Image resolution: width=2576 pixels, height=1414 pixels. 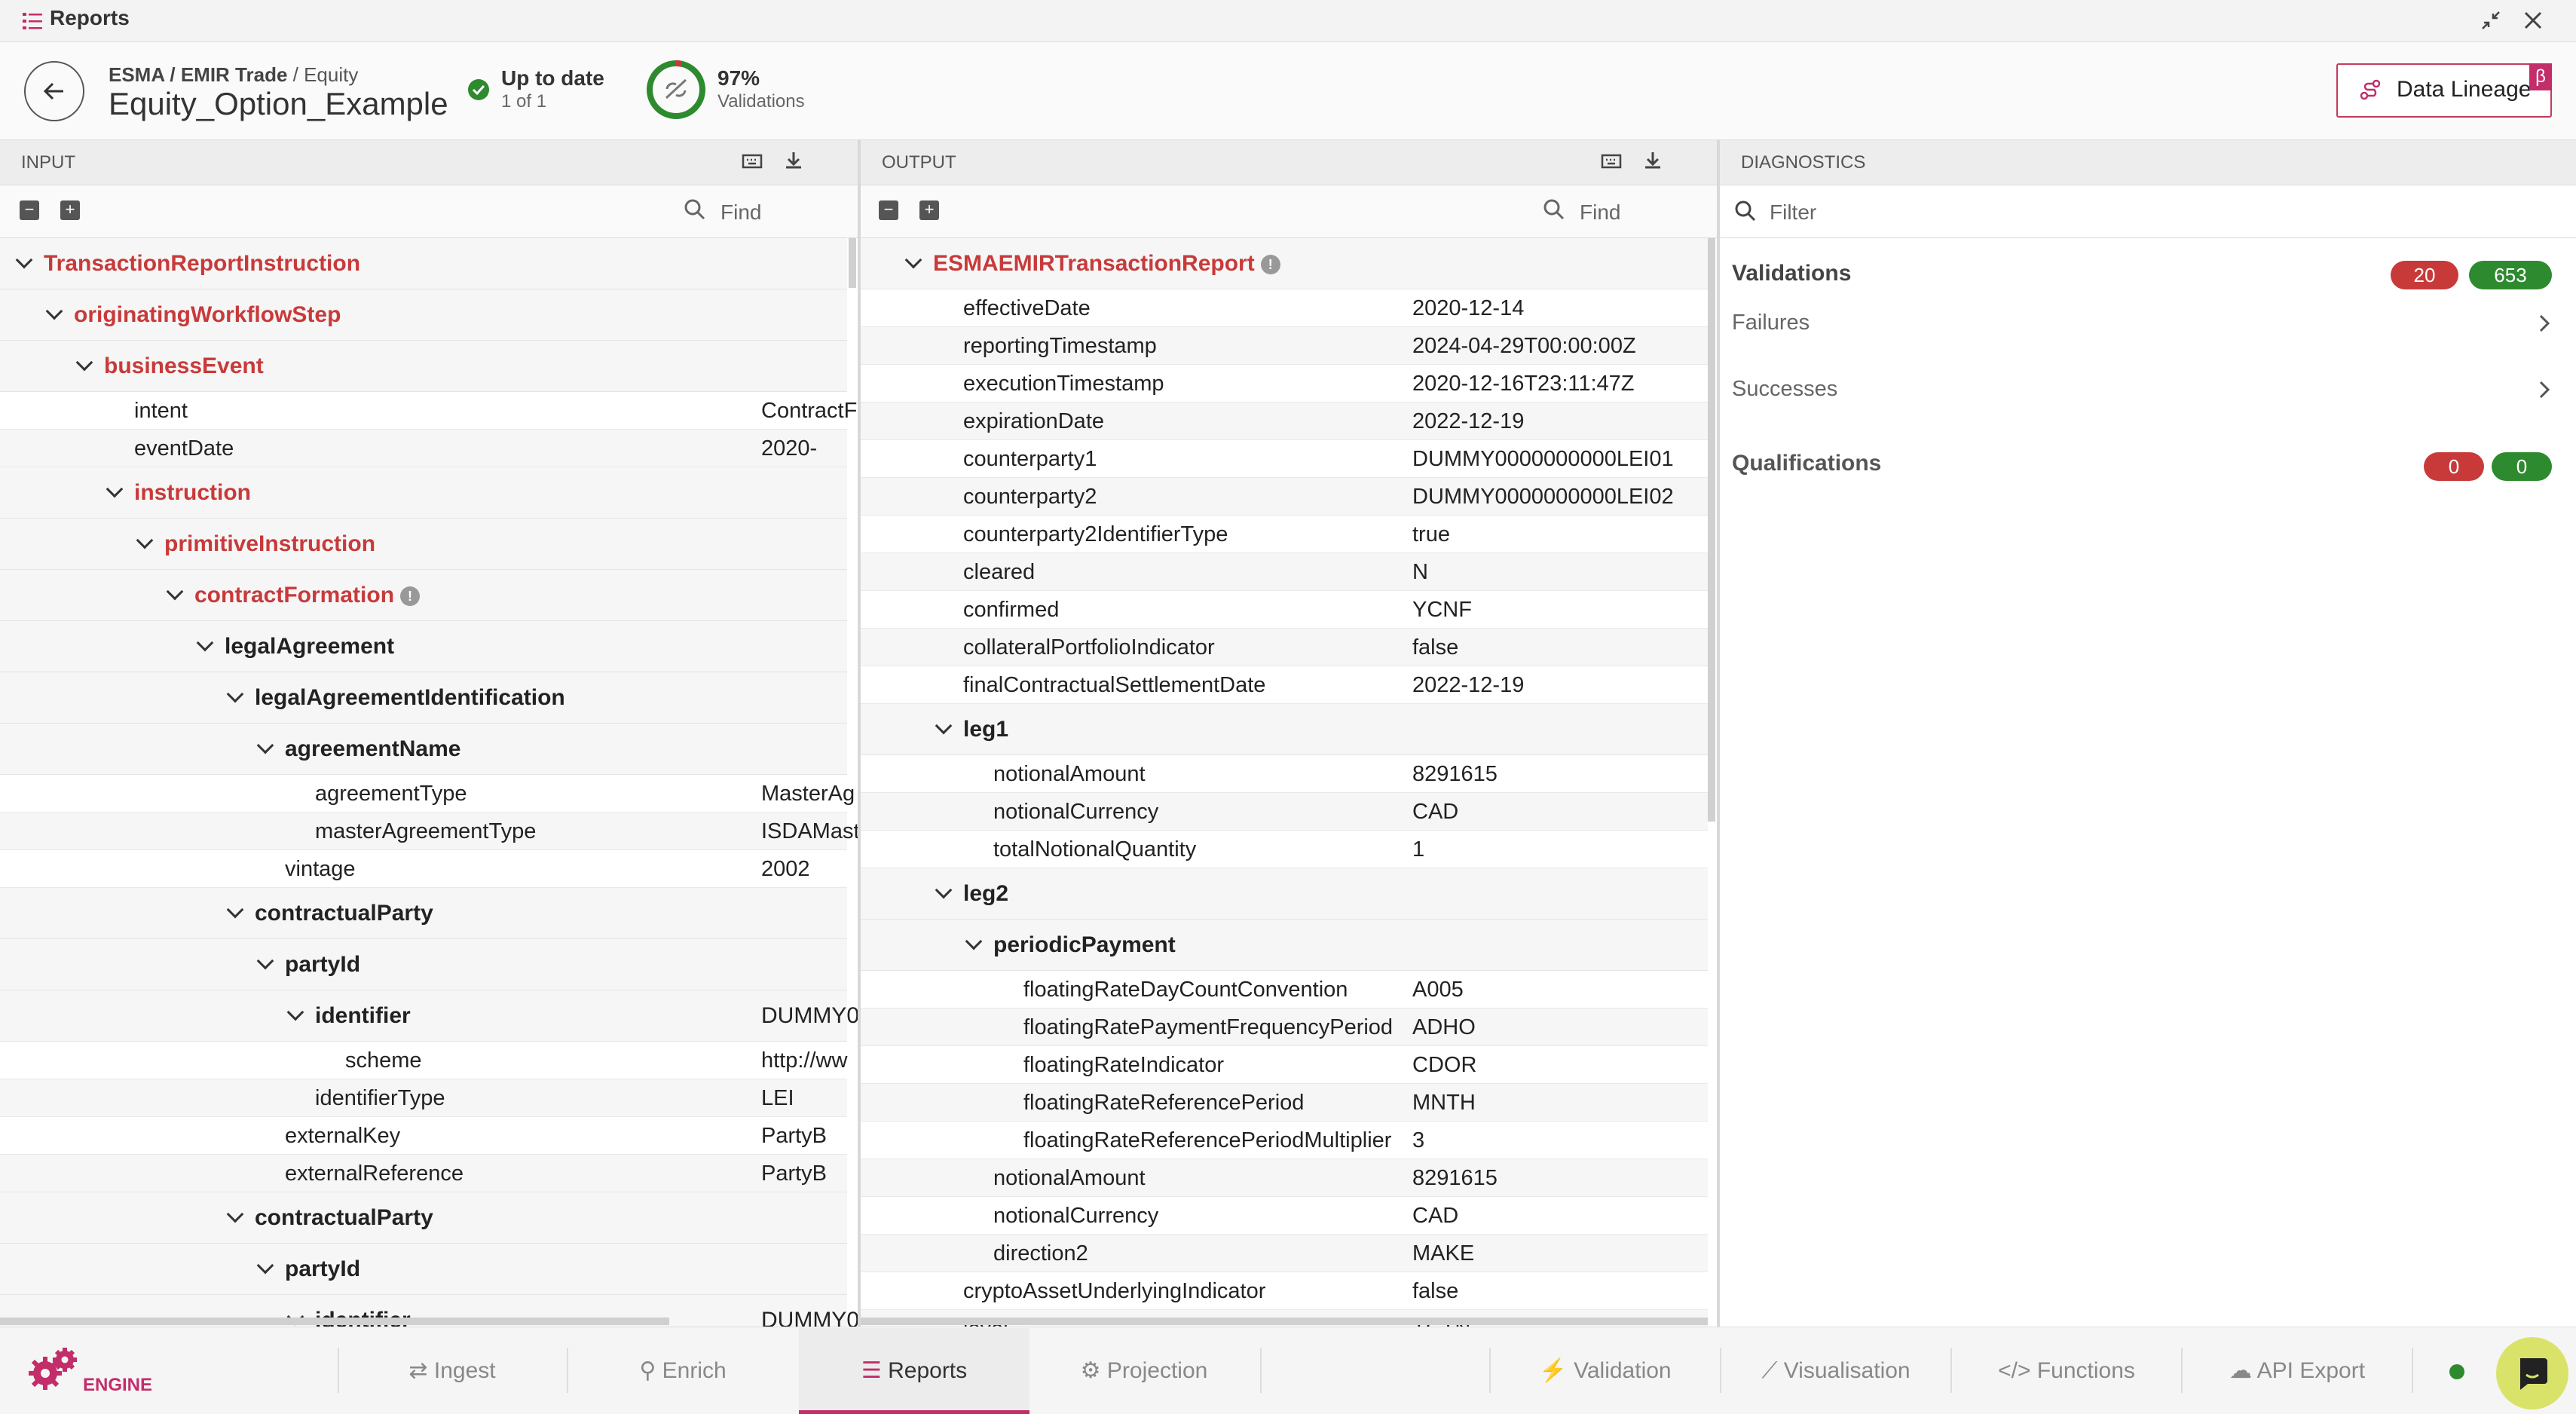 What do you see at coordinates (1543, 497) in the screenshot?
I see `field-value: DUMMY0000000000LEI02` at bounding box center [1543, 497].